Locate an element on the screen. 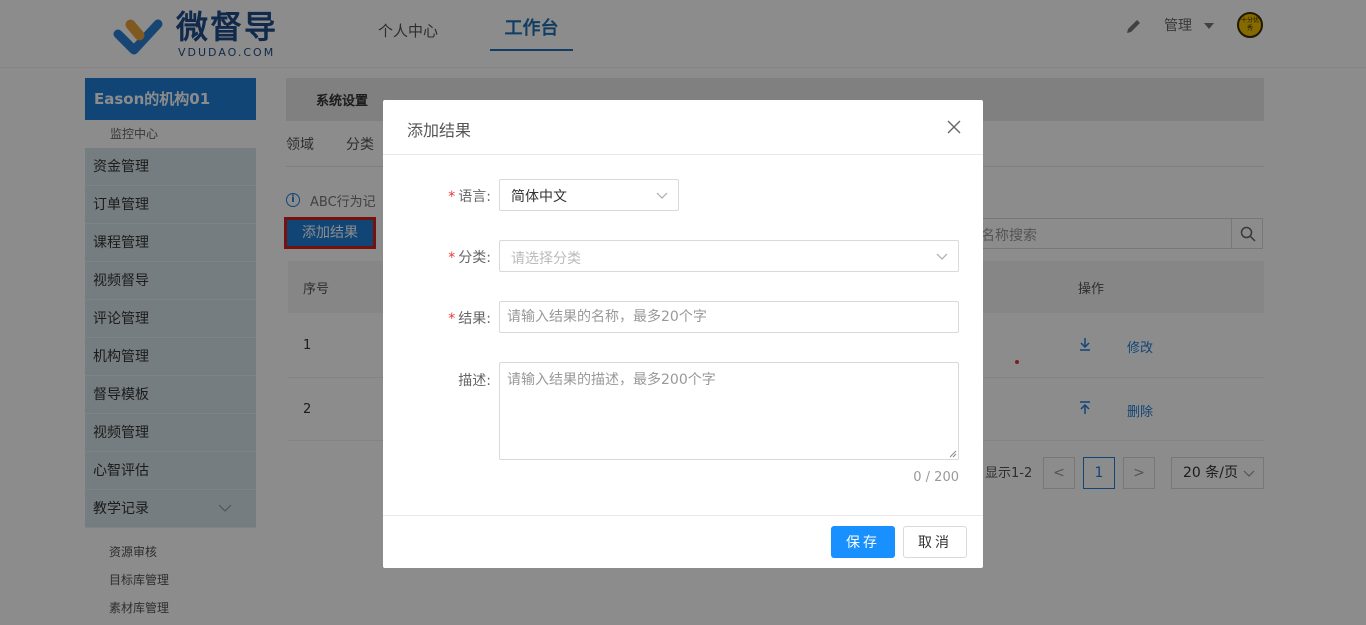  language-label-text: 语言: is located at coordinates (474, 197).